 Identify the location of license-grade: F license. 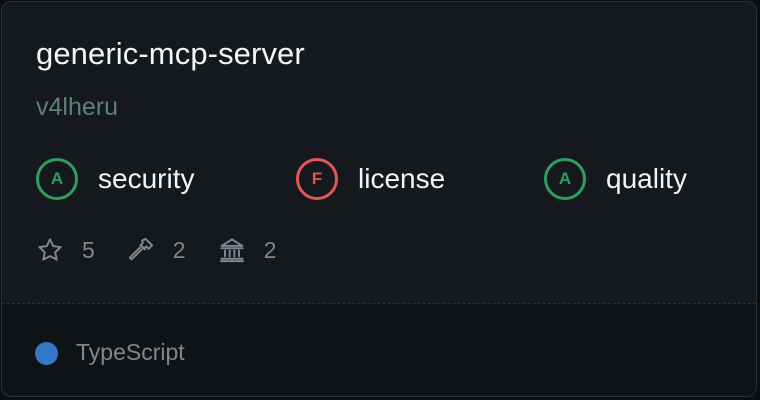
(370, 179).